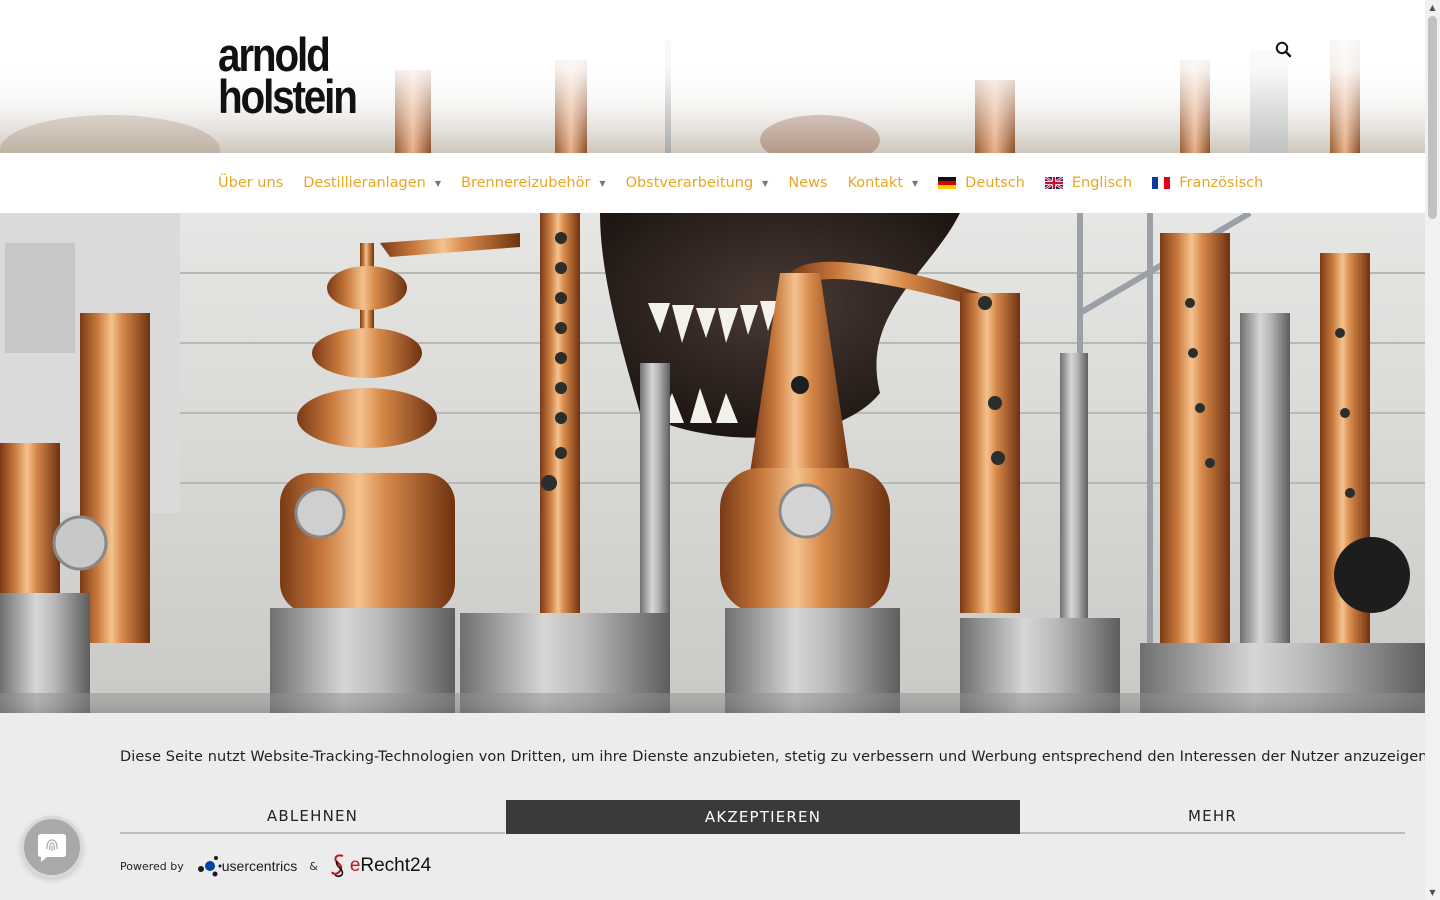  I want to click on decline-button: ABLEHNEN, so click(312, 817).